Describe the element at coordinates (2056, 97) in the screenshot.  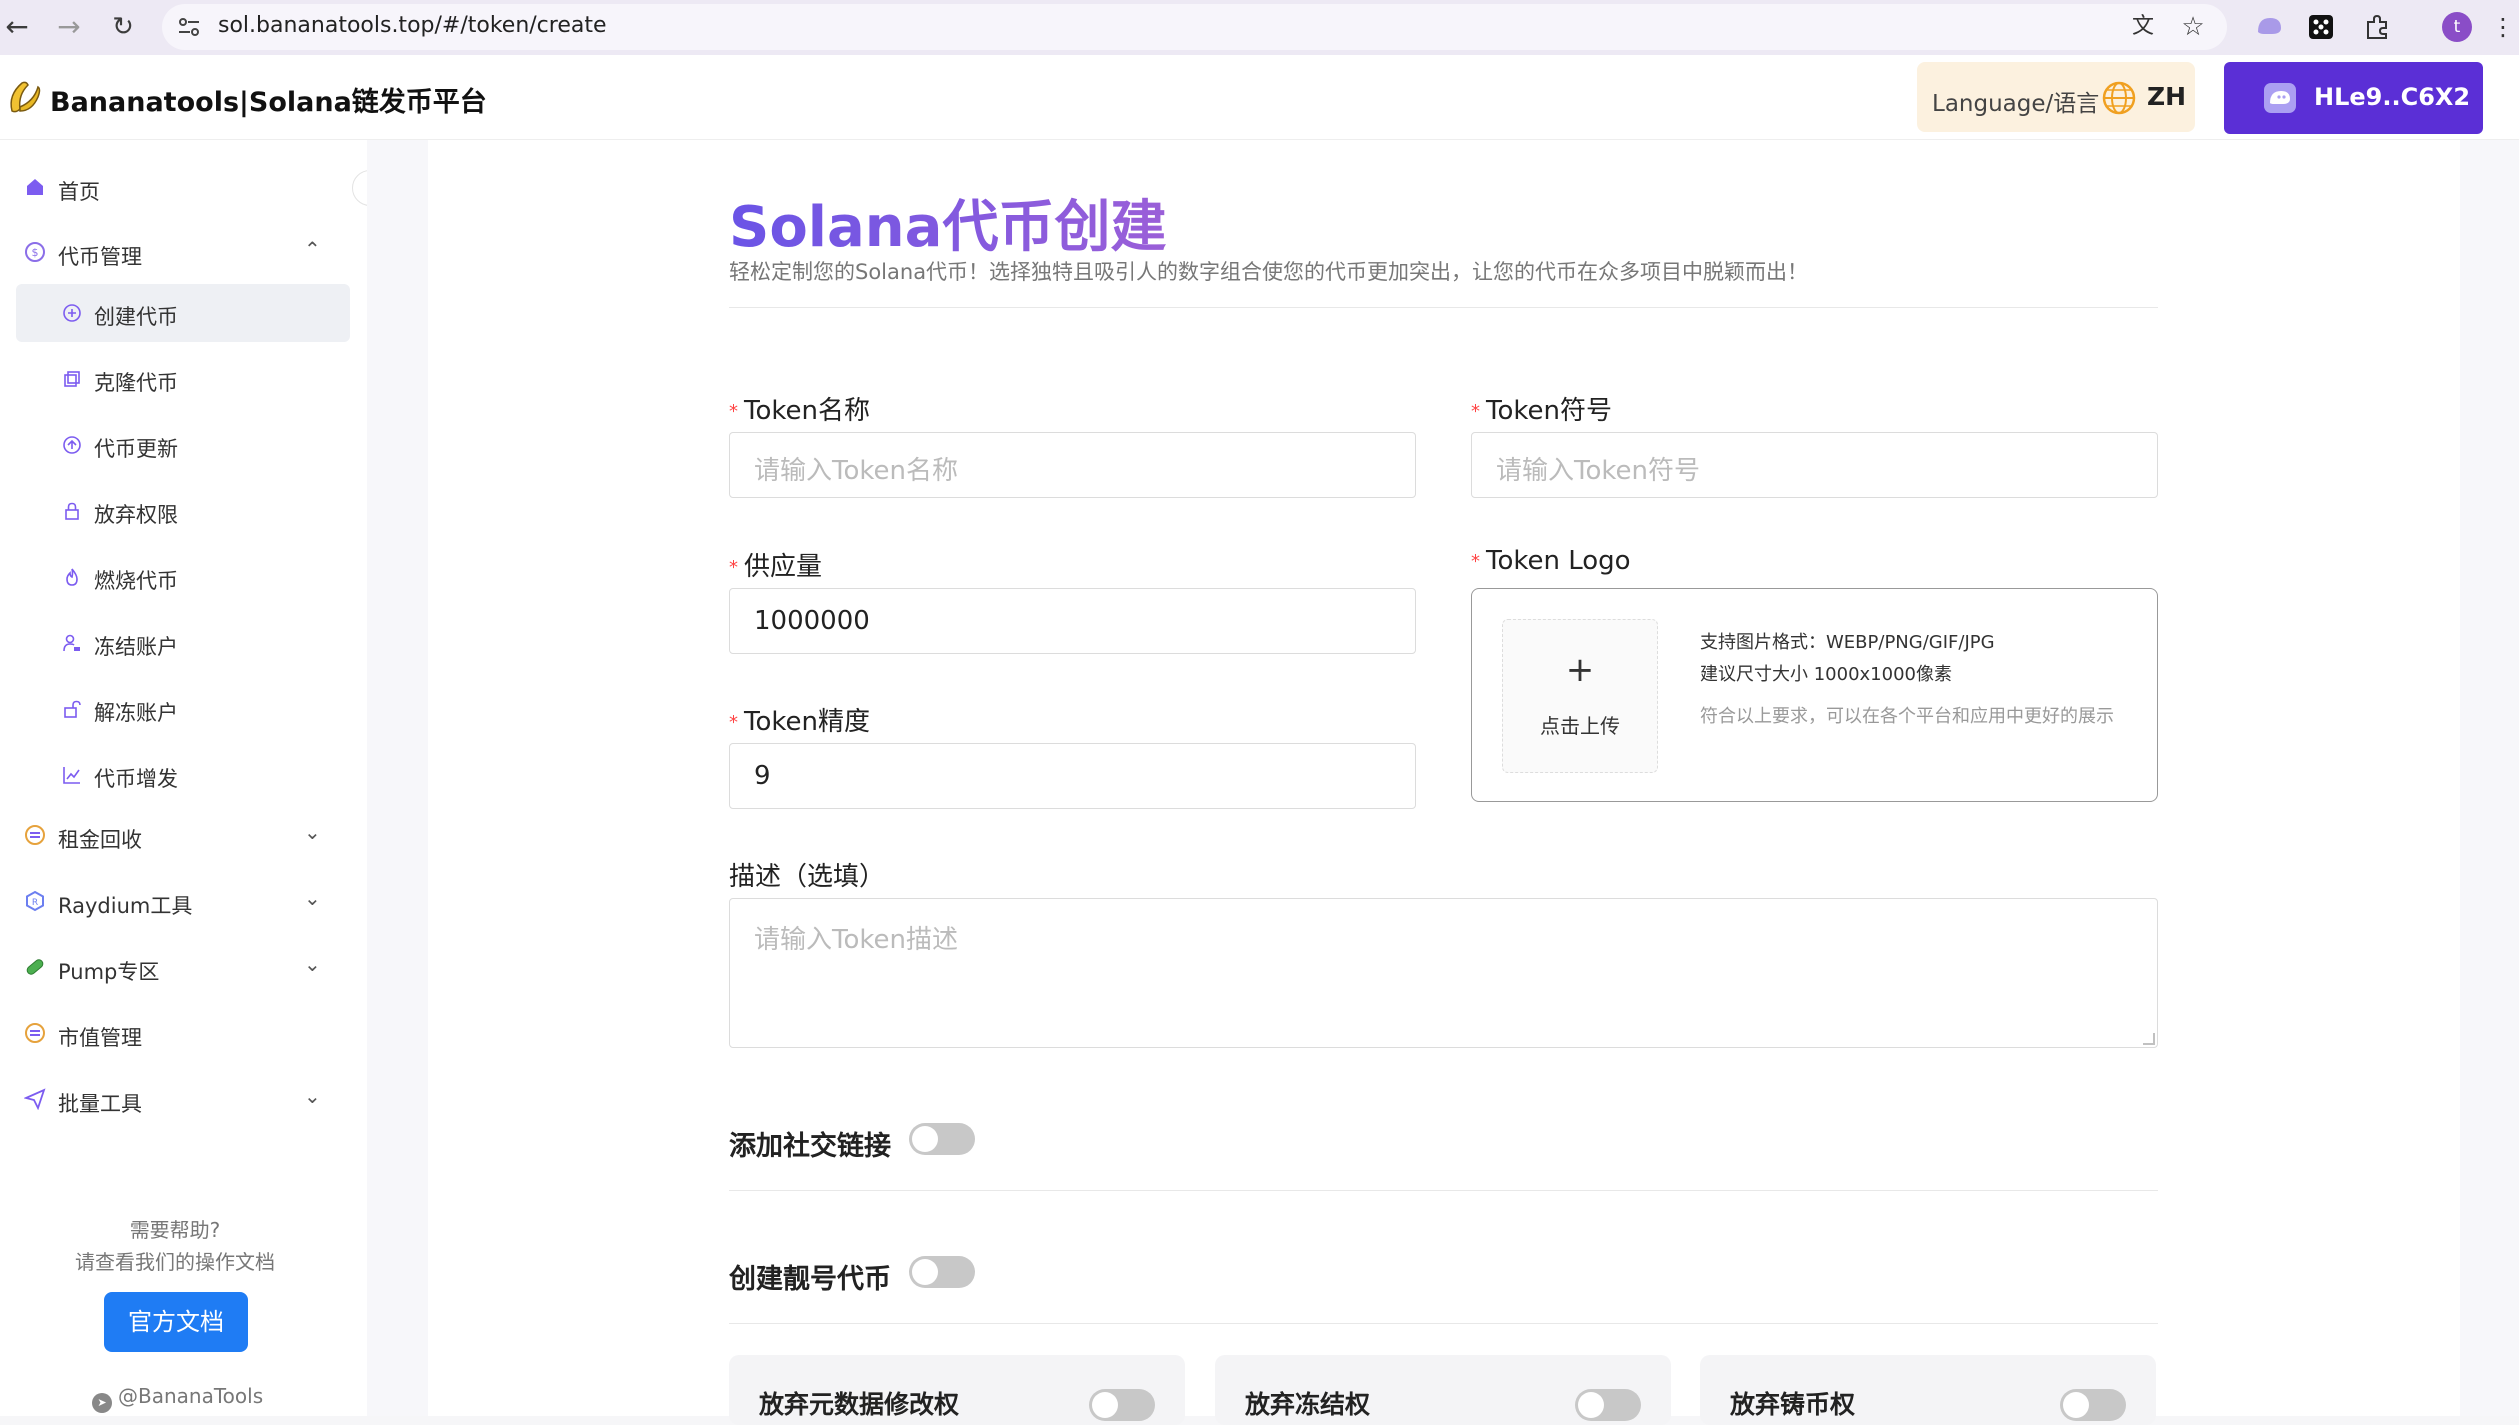
I see `language-switcher: Language/语言 ZH` at that location.